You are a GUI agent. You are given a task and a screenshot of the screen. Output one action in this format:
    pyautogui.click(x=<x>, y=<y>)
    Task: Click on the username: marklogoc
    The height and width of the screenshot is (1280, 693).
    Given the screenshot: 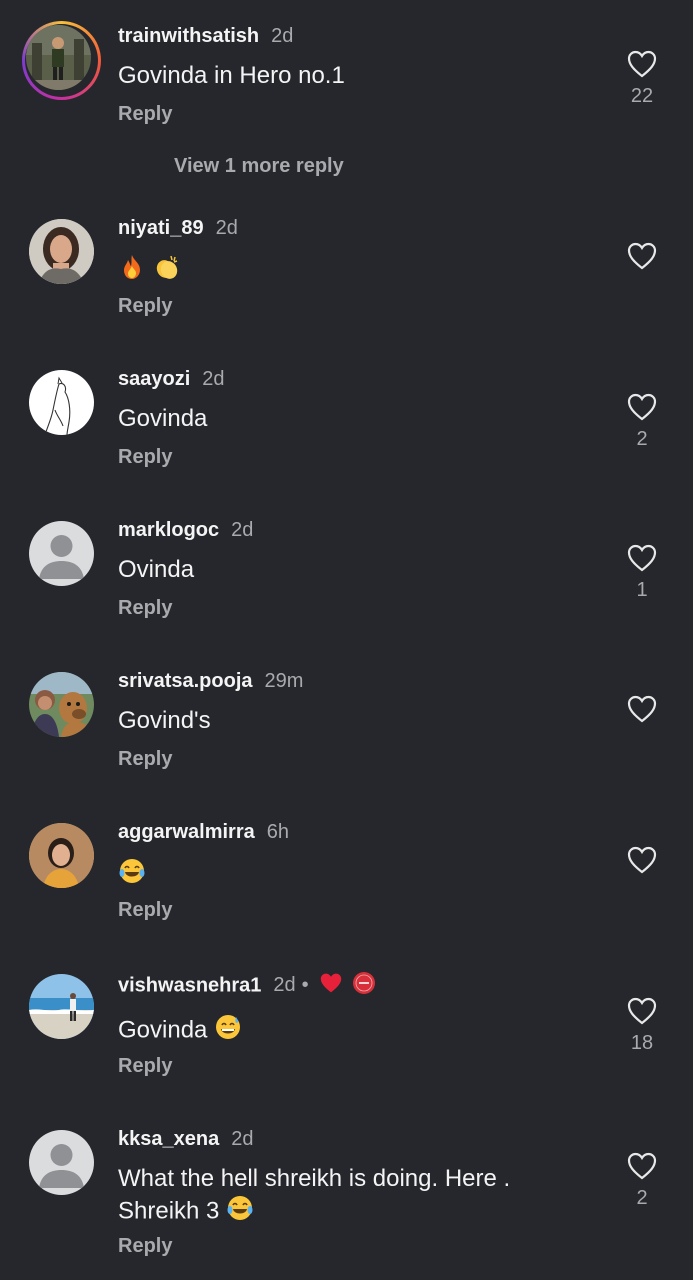 What is the action you would take?
    pyautogui.click(x=168, y=530)
    